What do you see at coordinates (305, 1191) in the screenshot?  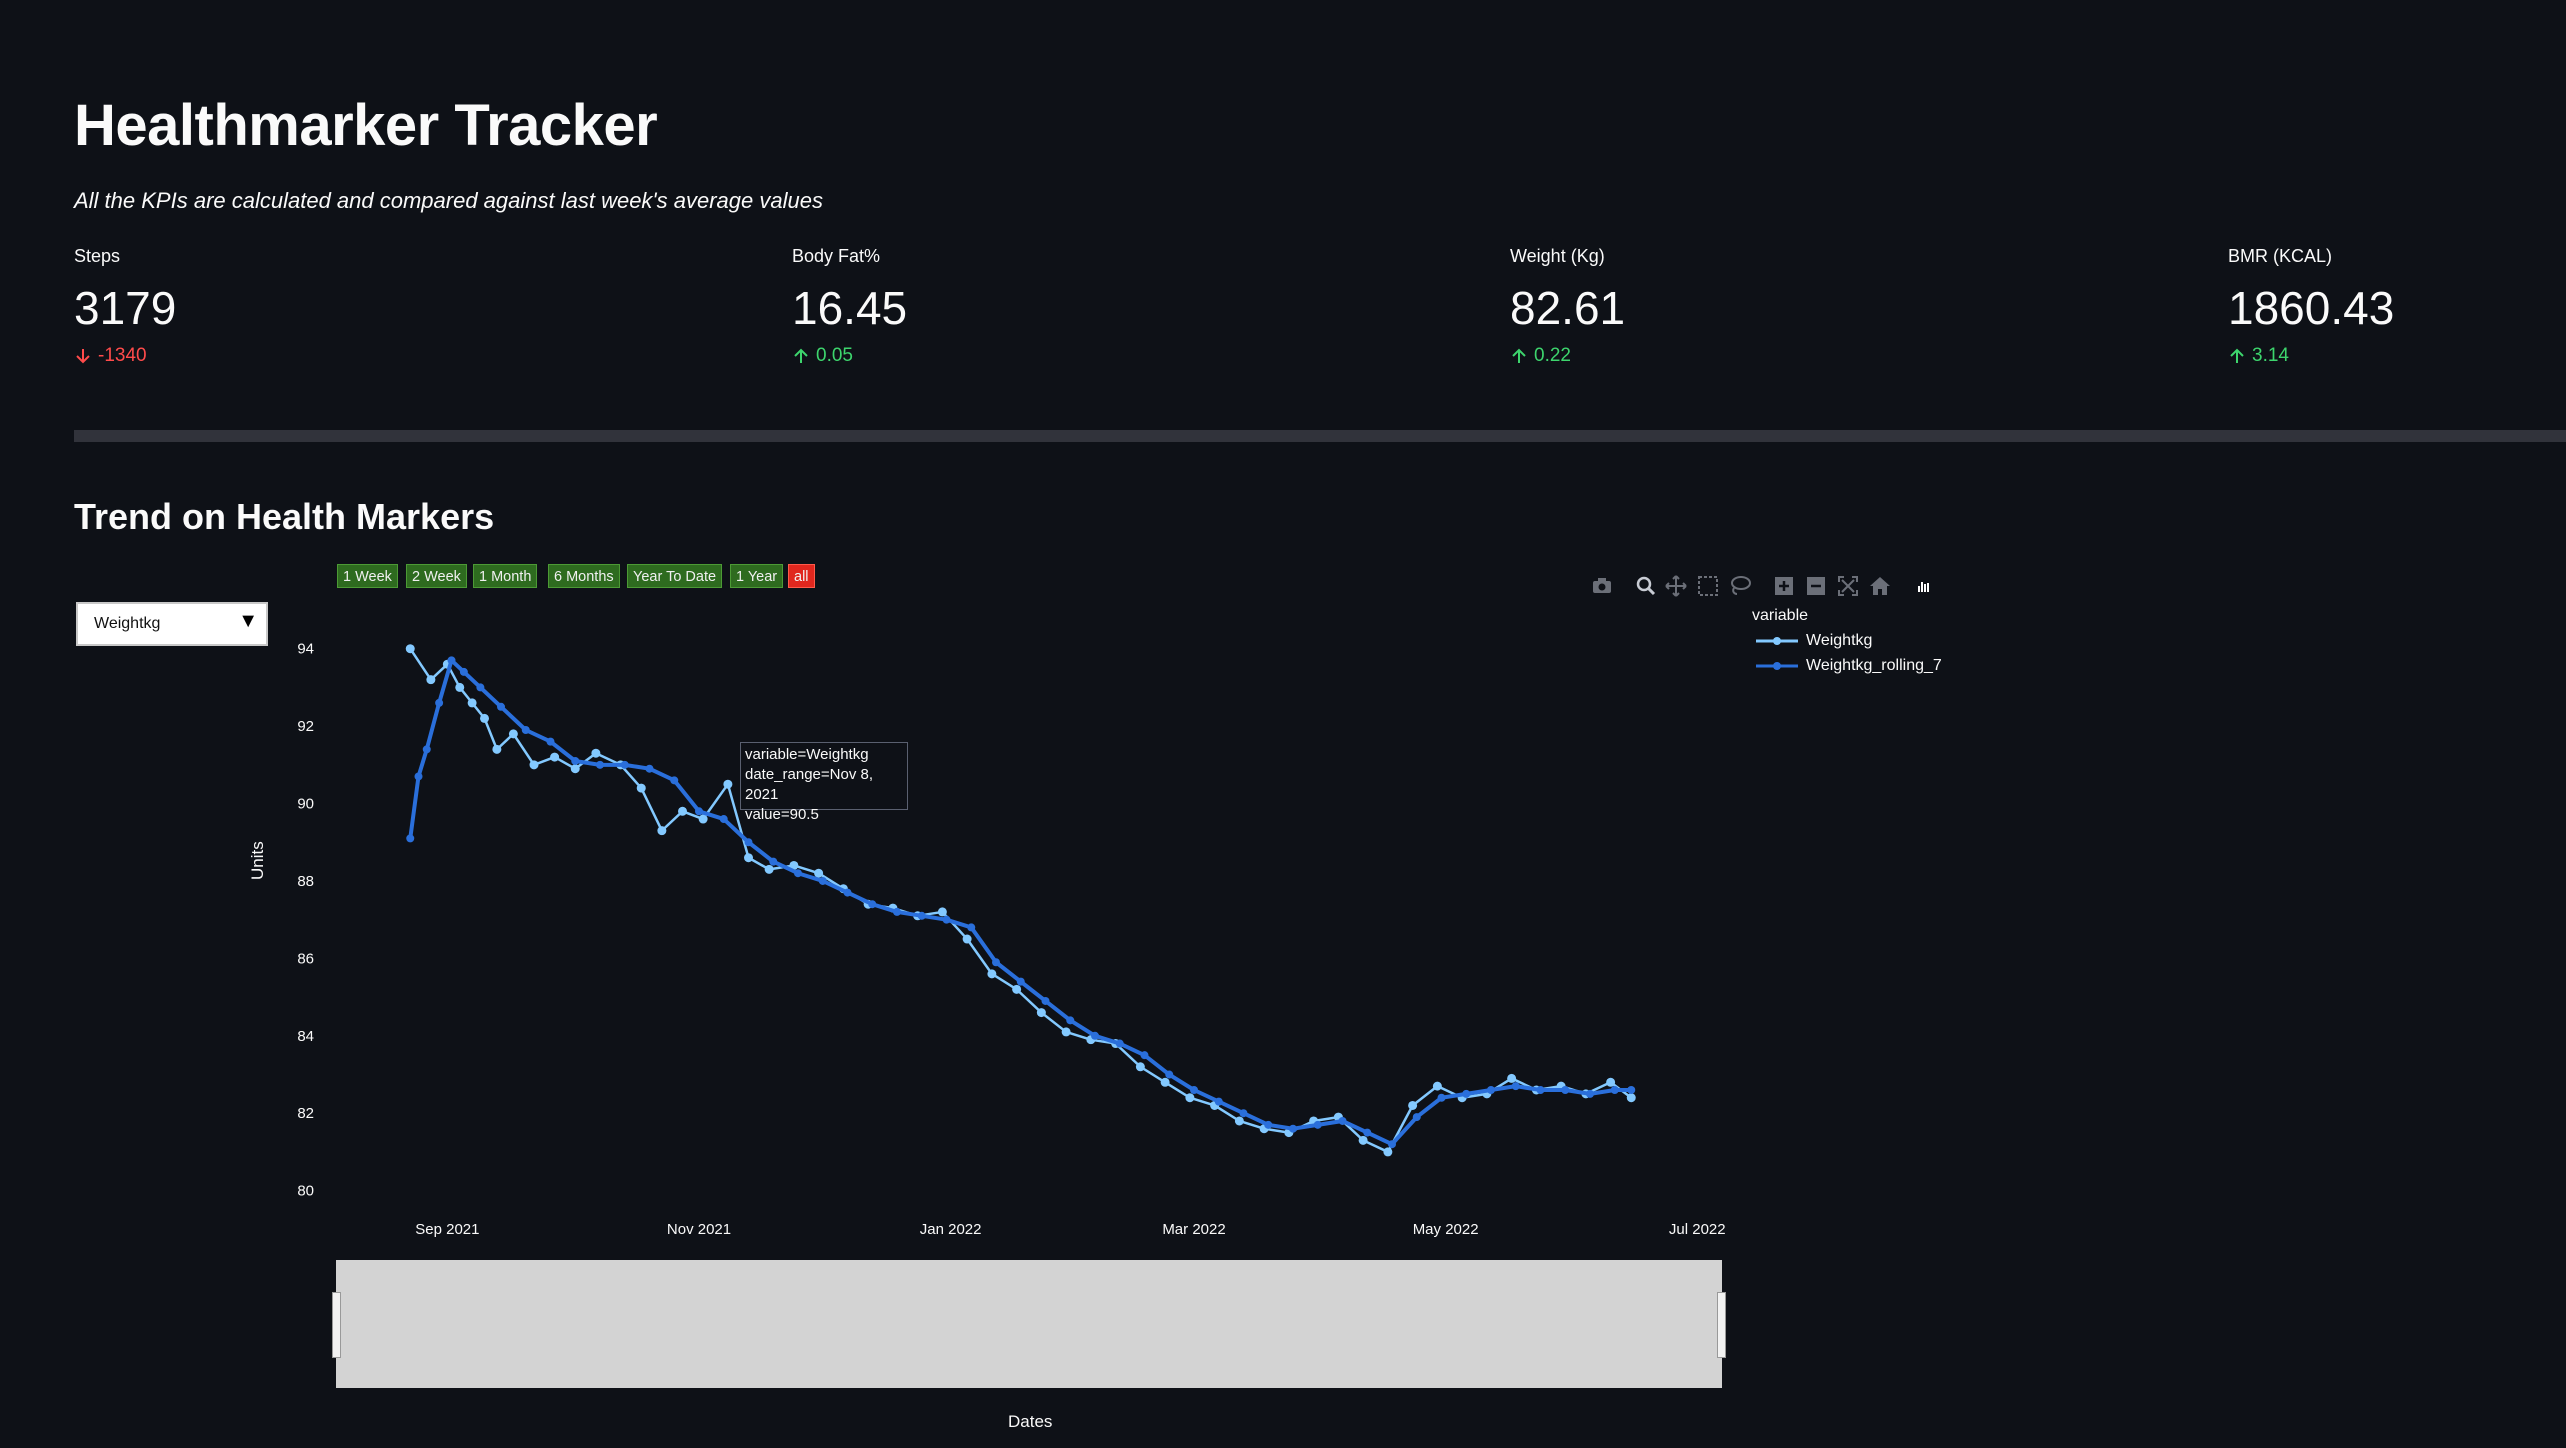 I see `y-tick-label: 80` at bounding box center [305, 1191].